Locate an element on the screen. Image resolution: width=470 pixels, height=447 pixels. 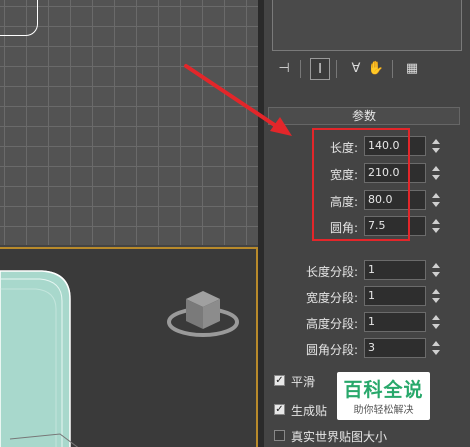
watermark-subtitle: 助你轻松解决 is located at coordinates (383, 410).